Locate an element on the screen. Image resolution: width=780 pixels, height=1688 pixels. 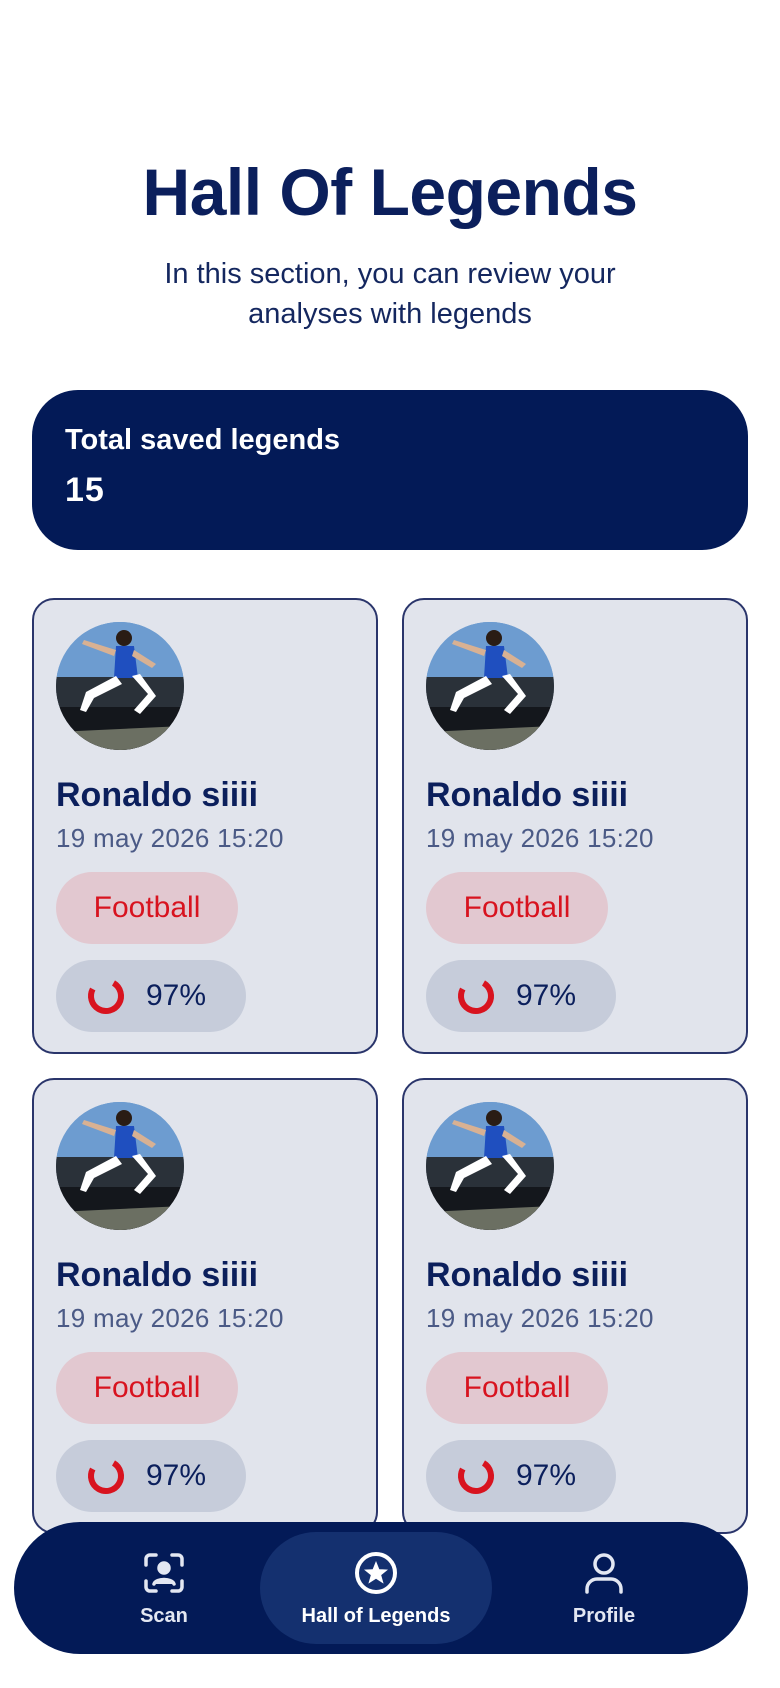
nav-item-scan: Scan is located at coordinates (164, 1588).